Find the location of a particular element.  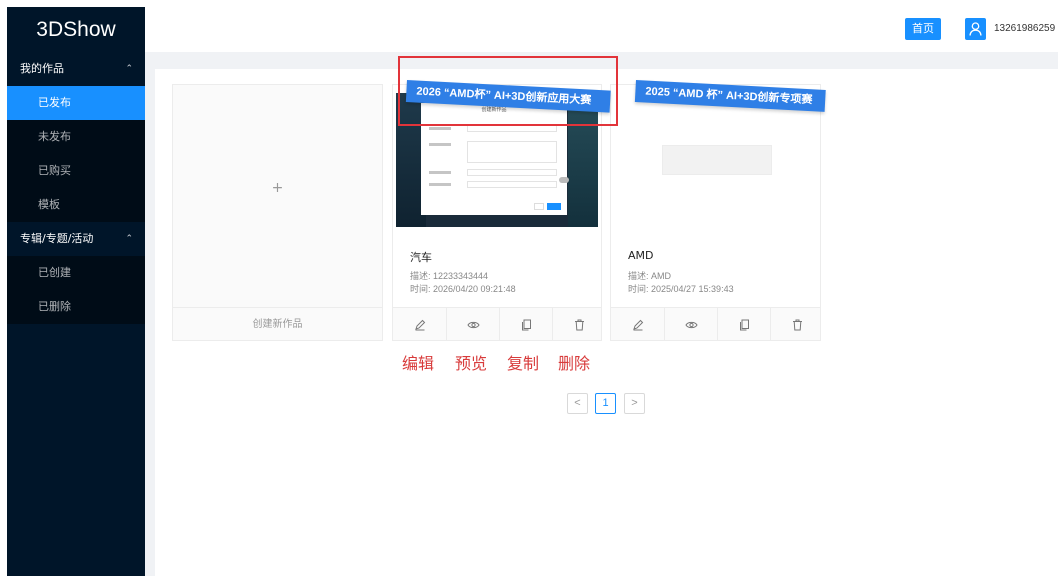

sidebar-item-created: 已创建 is located at coordinates (76, 273).